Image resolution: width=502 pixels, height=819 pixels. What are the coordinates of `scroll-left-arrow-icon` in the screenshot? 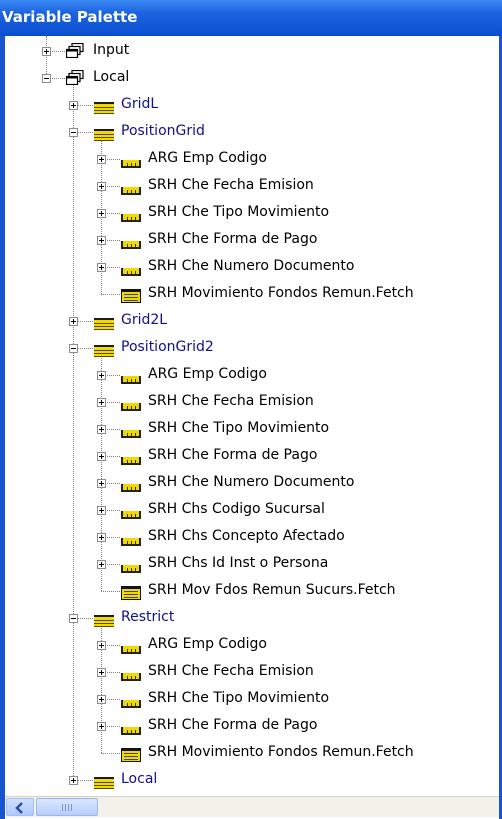 It's located at (19, 808).